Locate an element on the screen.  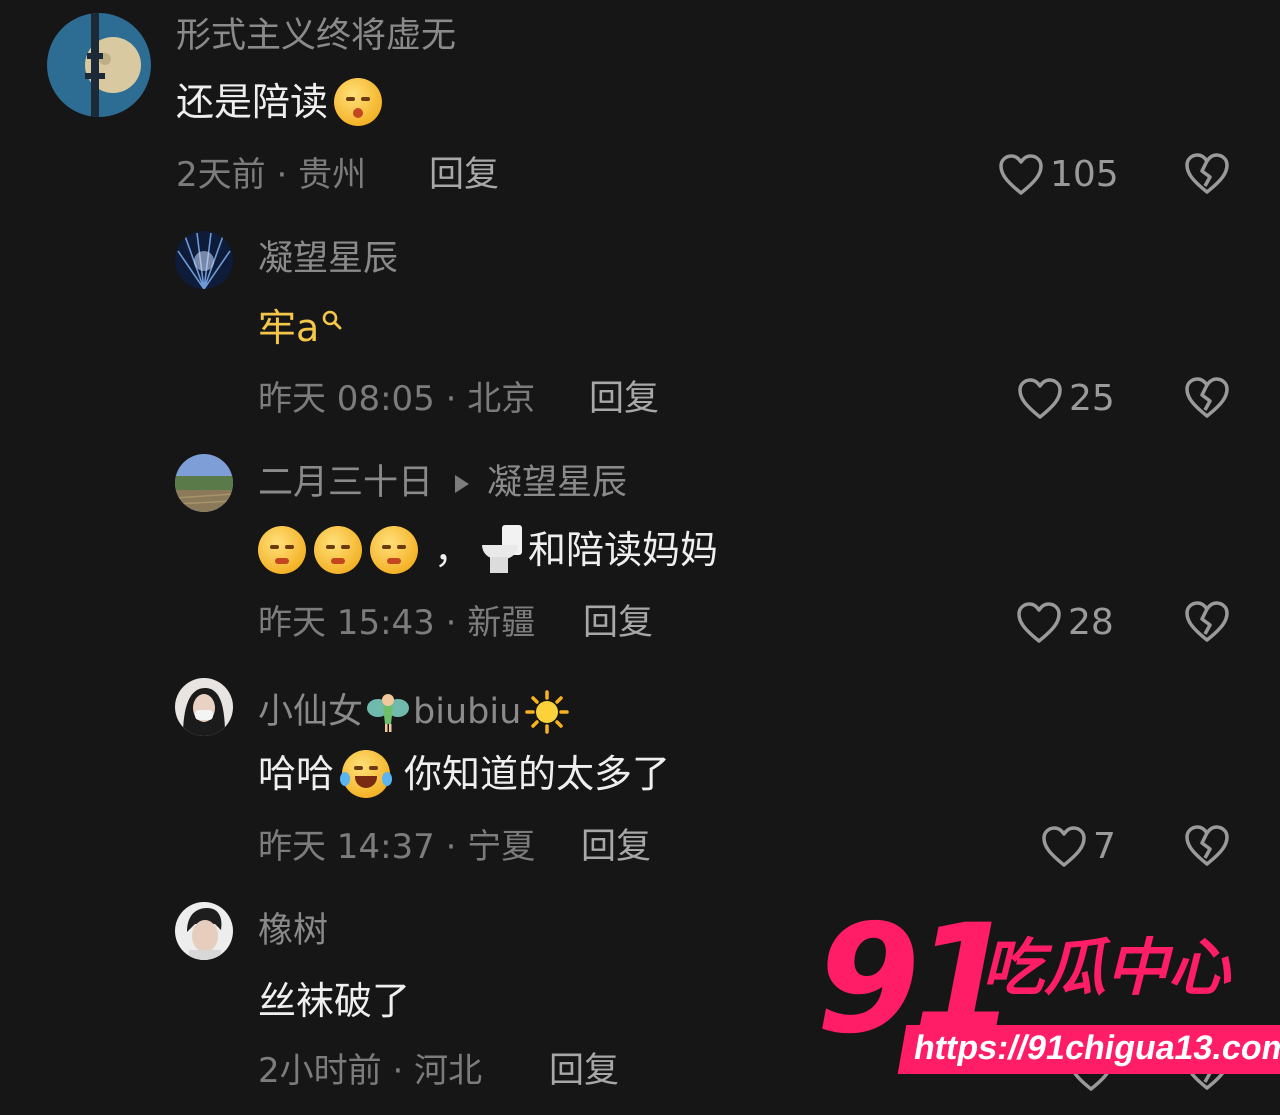
comment-text: ， 和陪读妈妈 is located at coordinates (488, 550).